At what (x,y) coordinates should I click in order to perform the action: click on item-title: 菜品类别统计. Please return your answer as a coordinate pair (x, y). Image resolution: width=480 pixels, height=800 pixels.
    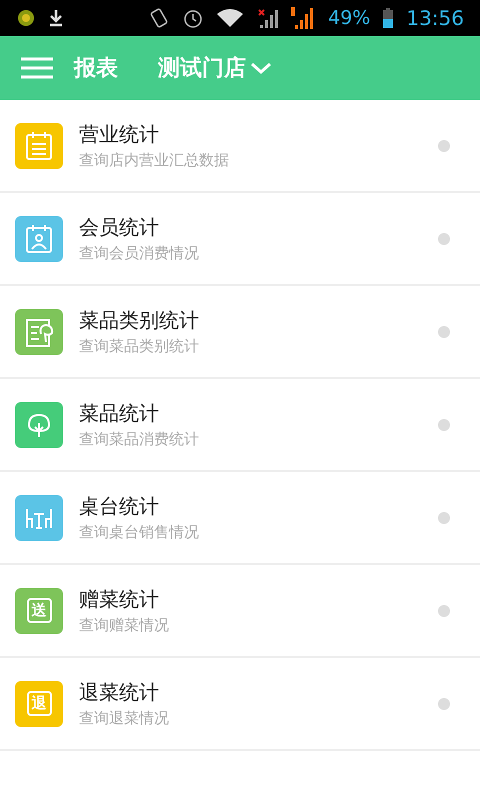
    Looking at the image, I should click on (139, 320).